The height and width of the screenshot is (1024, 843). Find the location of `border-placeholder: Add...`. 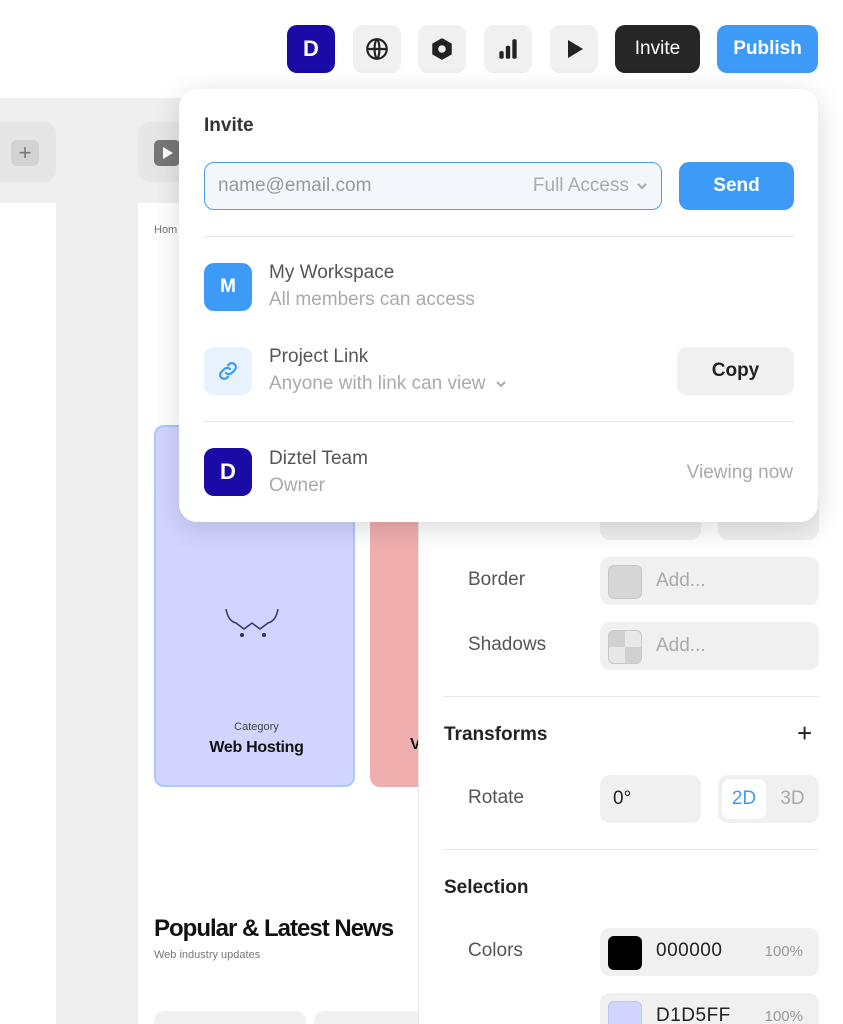

border-placeholder: Add... is located at coordinates (681, 580).